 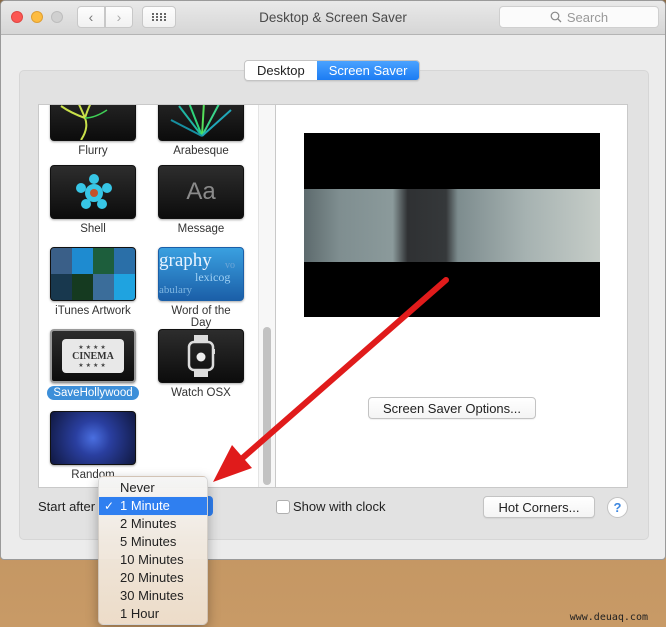 I want to click on show-with-clock-label: Show with clock, so click(x=339, y=506).